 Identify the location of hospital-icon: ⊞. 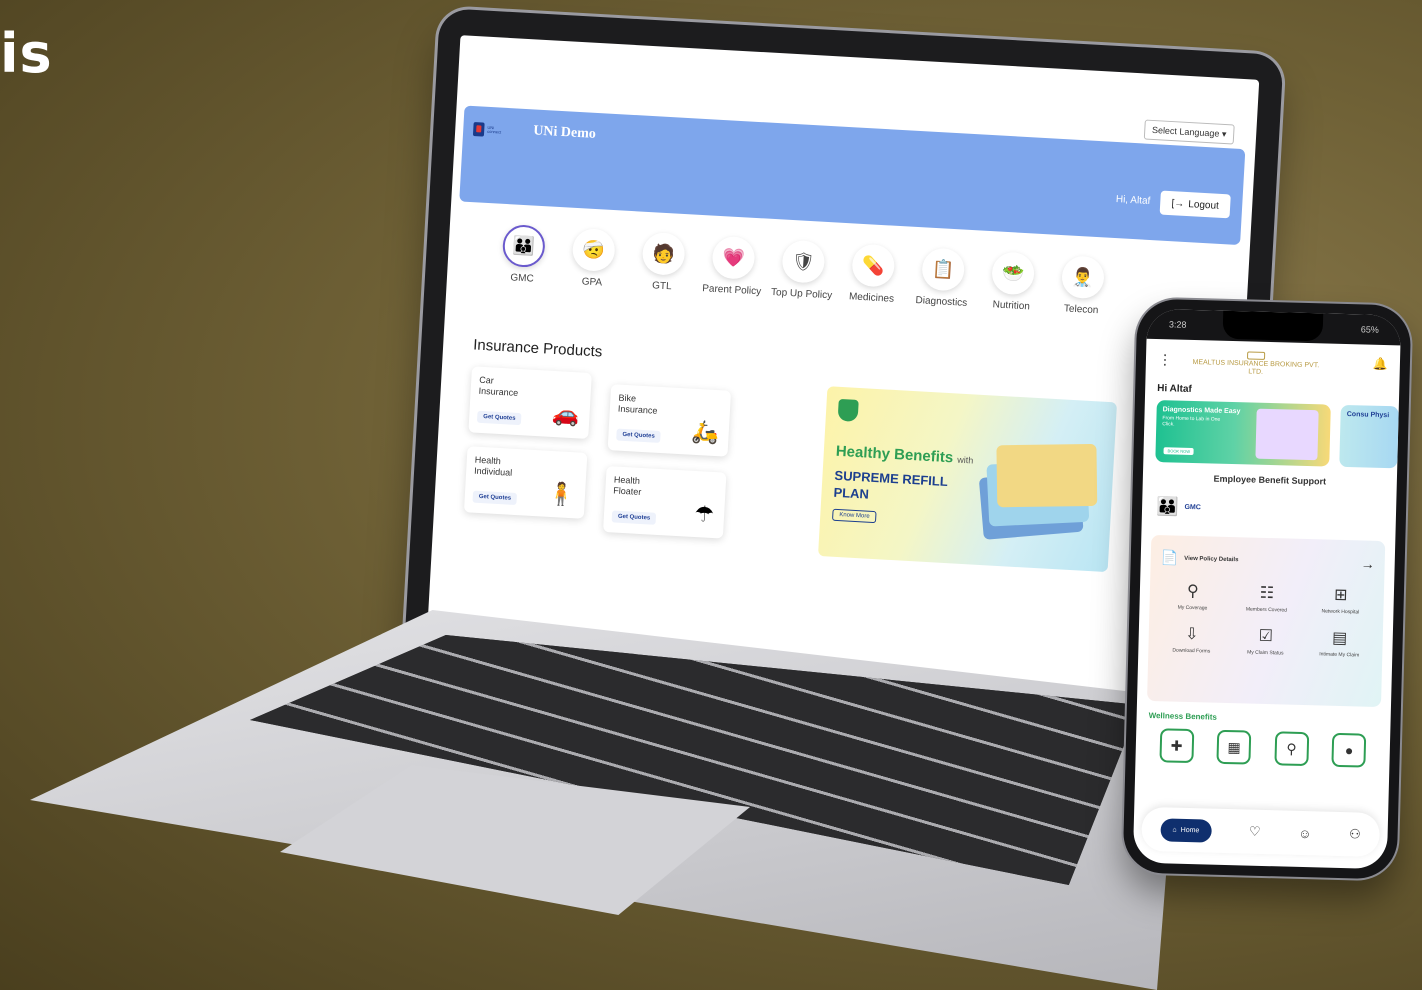
(1340, 595).